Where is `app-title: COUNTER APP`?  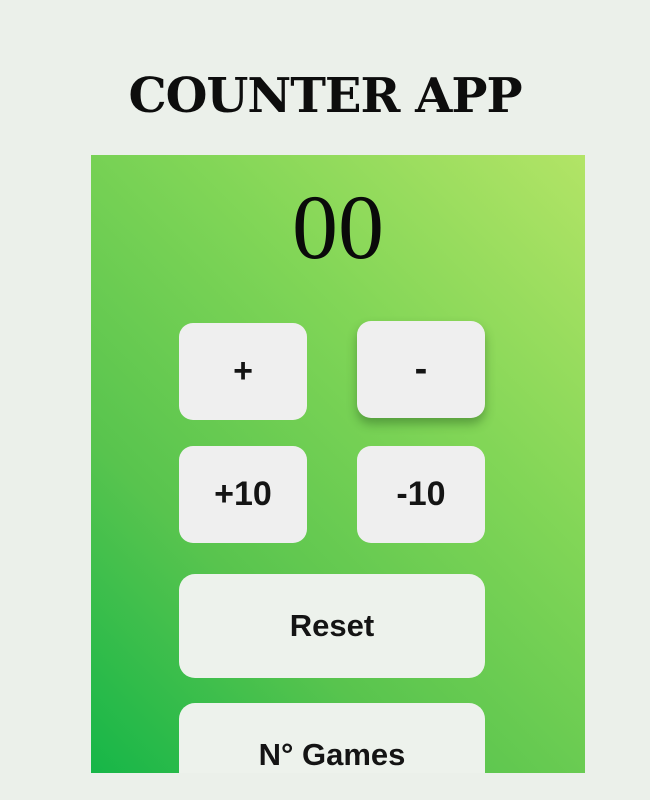 app-title: COUNTER APP is located at coordinates (325, 96).